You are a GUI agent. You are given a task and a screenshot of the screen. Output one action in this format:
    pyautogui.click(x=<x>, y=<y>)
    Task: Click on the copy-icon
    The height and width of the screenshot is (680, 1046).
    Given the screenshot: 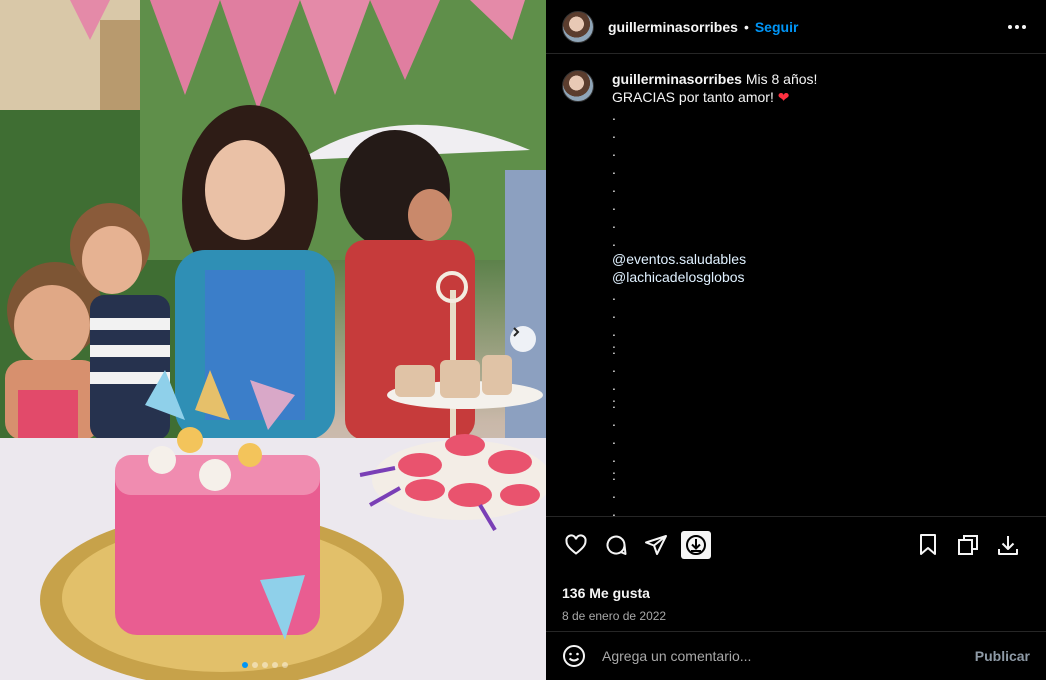 What is the action you would take?
    pyautogui.click(x=968, y=545)
    